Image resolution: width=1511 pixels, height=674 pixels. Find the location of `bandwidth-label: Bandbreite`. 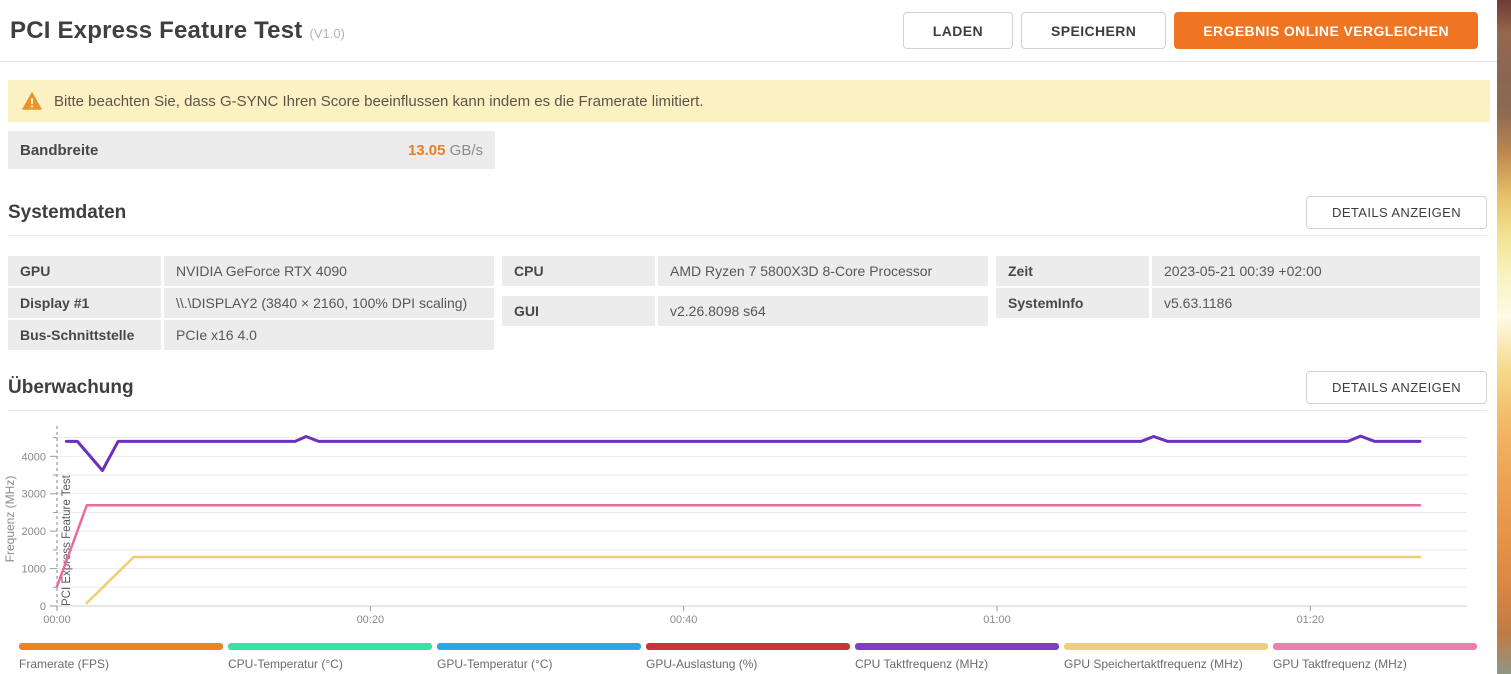

bandwidth-label: Bandbreite is located at coordinates (59, 150).